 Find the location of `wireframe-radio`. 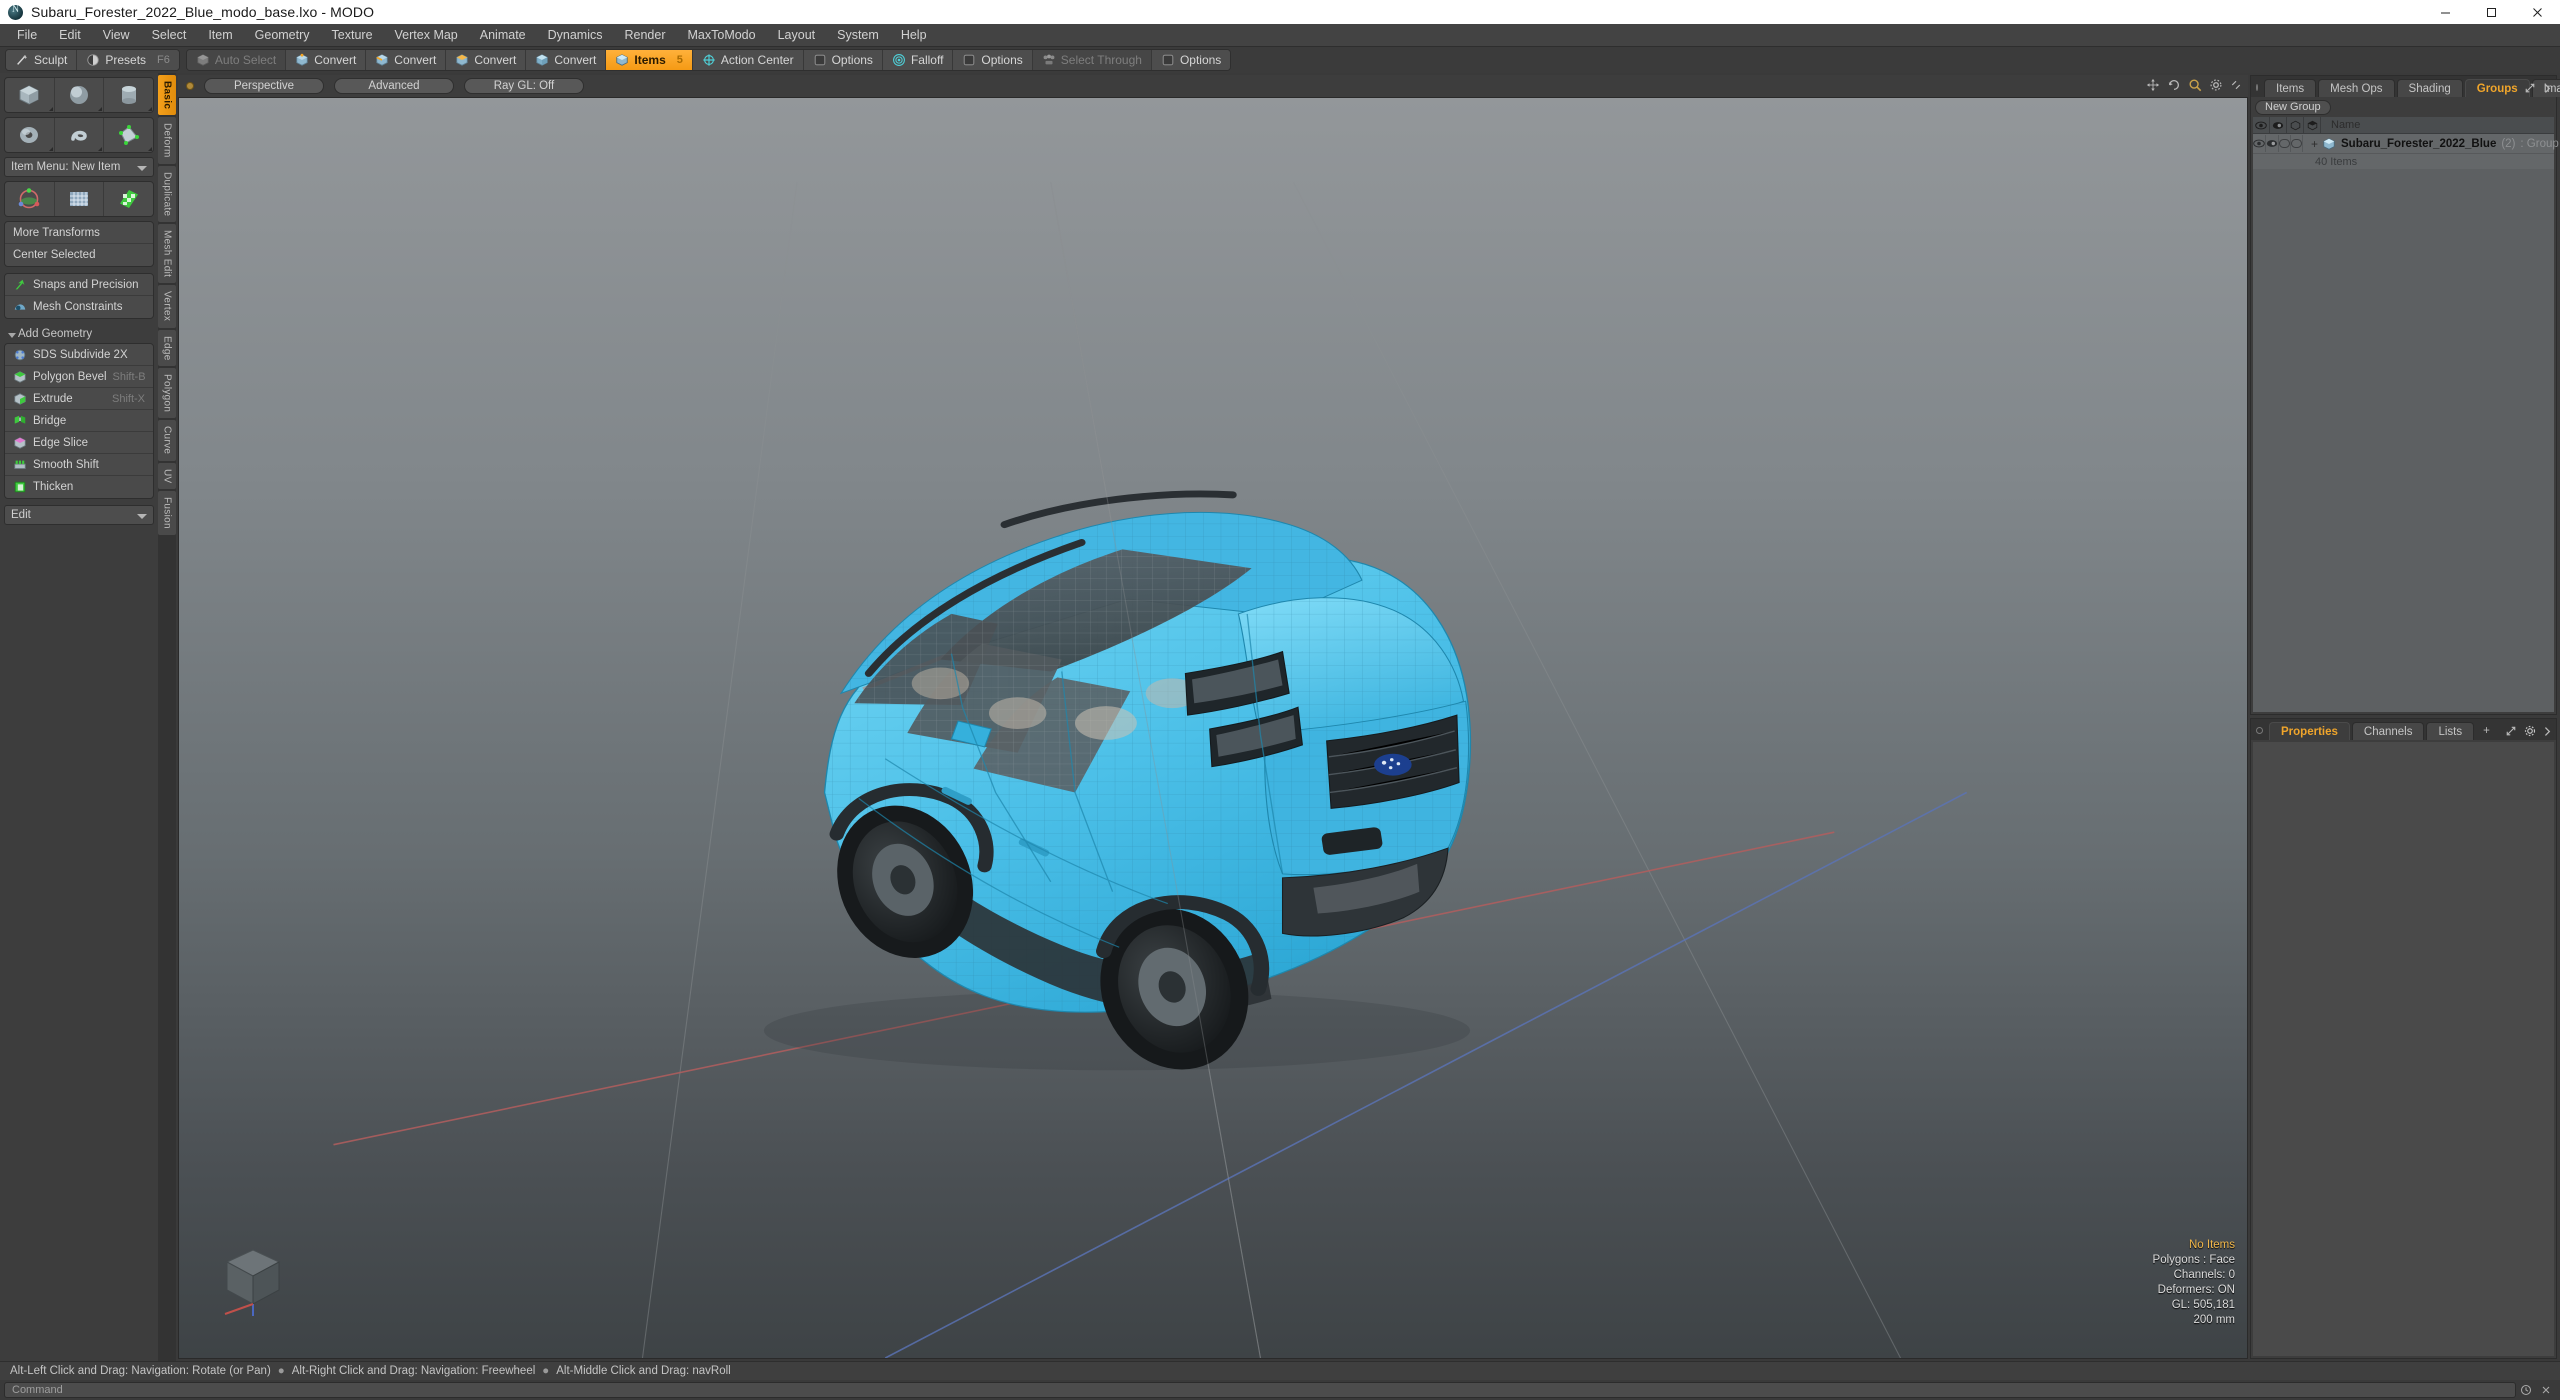

wireframe-radio is located at coordinates (2284, 143).